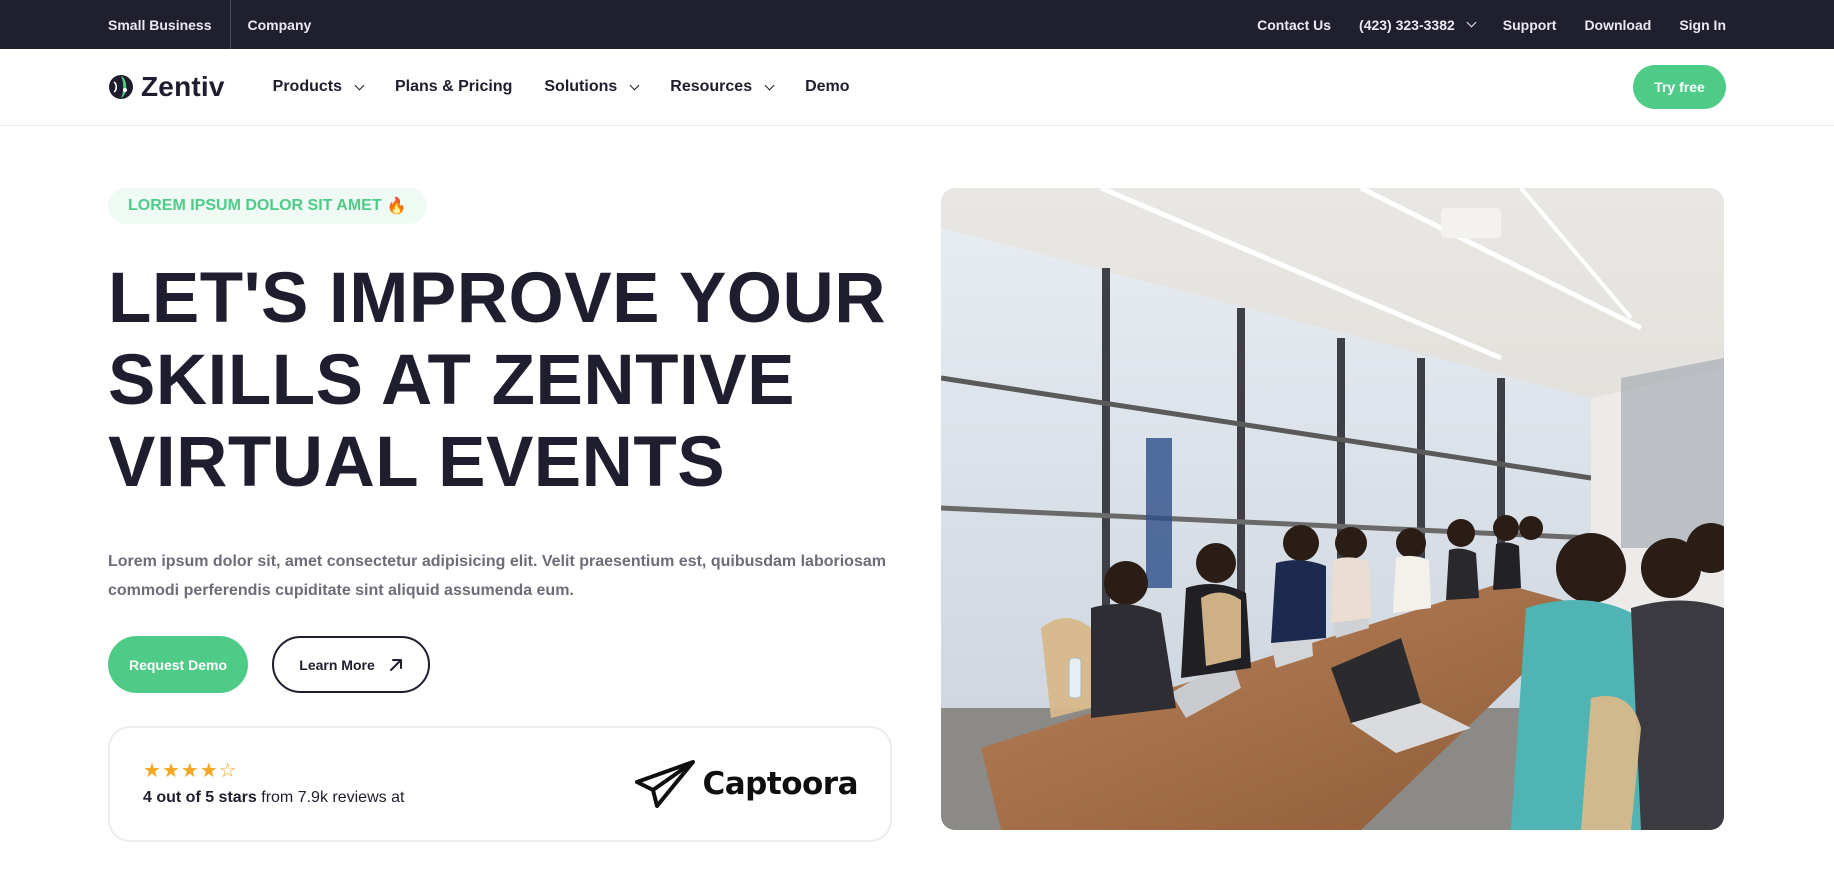 The height and width of the screenshot is (888, 1834). What do you see at coordinates (1617, 25) in the screenshot?
I see `download-link: Download` at bounding box center [1617, 25].